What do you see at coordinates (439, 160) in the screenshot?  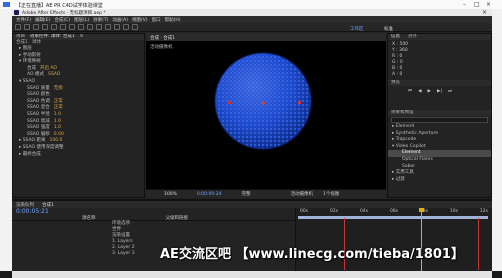 I see `effect-item: Optical Flares` at bounding box center [439, 160].